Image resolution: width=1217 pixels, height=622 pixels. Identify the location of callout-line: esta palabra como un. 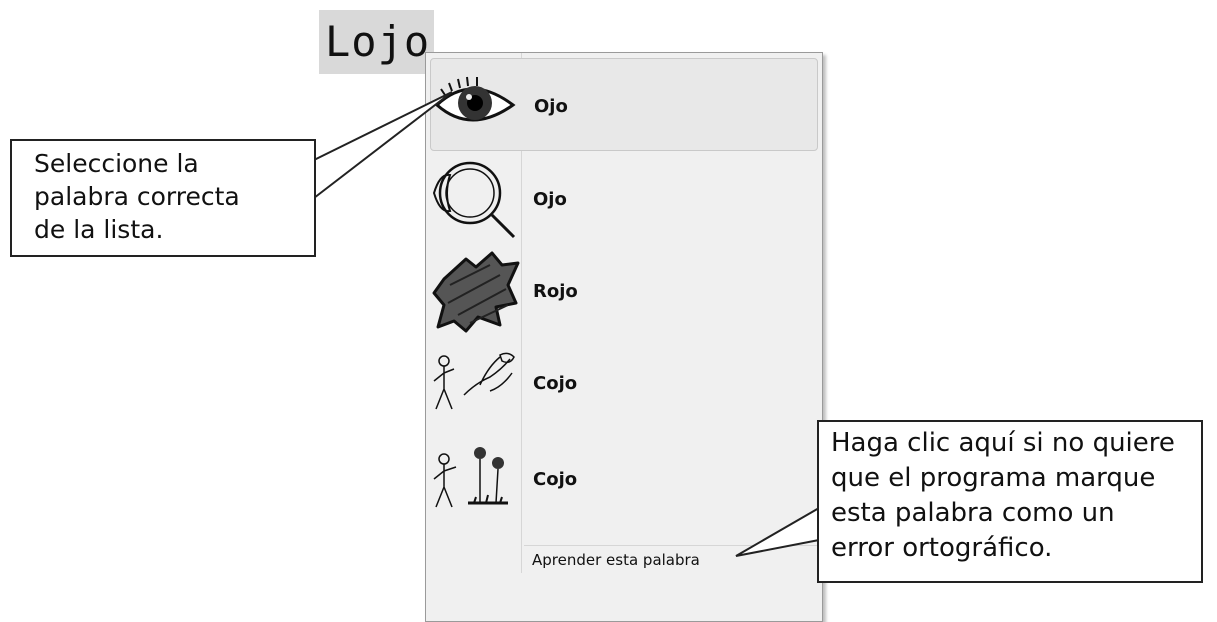
(973, 513).